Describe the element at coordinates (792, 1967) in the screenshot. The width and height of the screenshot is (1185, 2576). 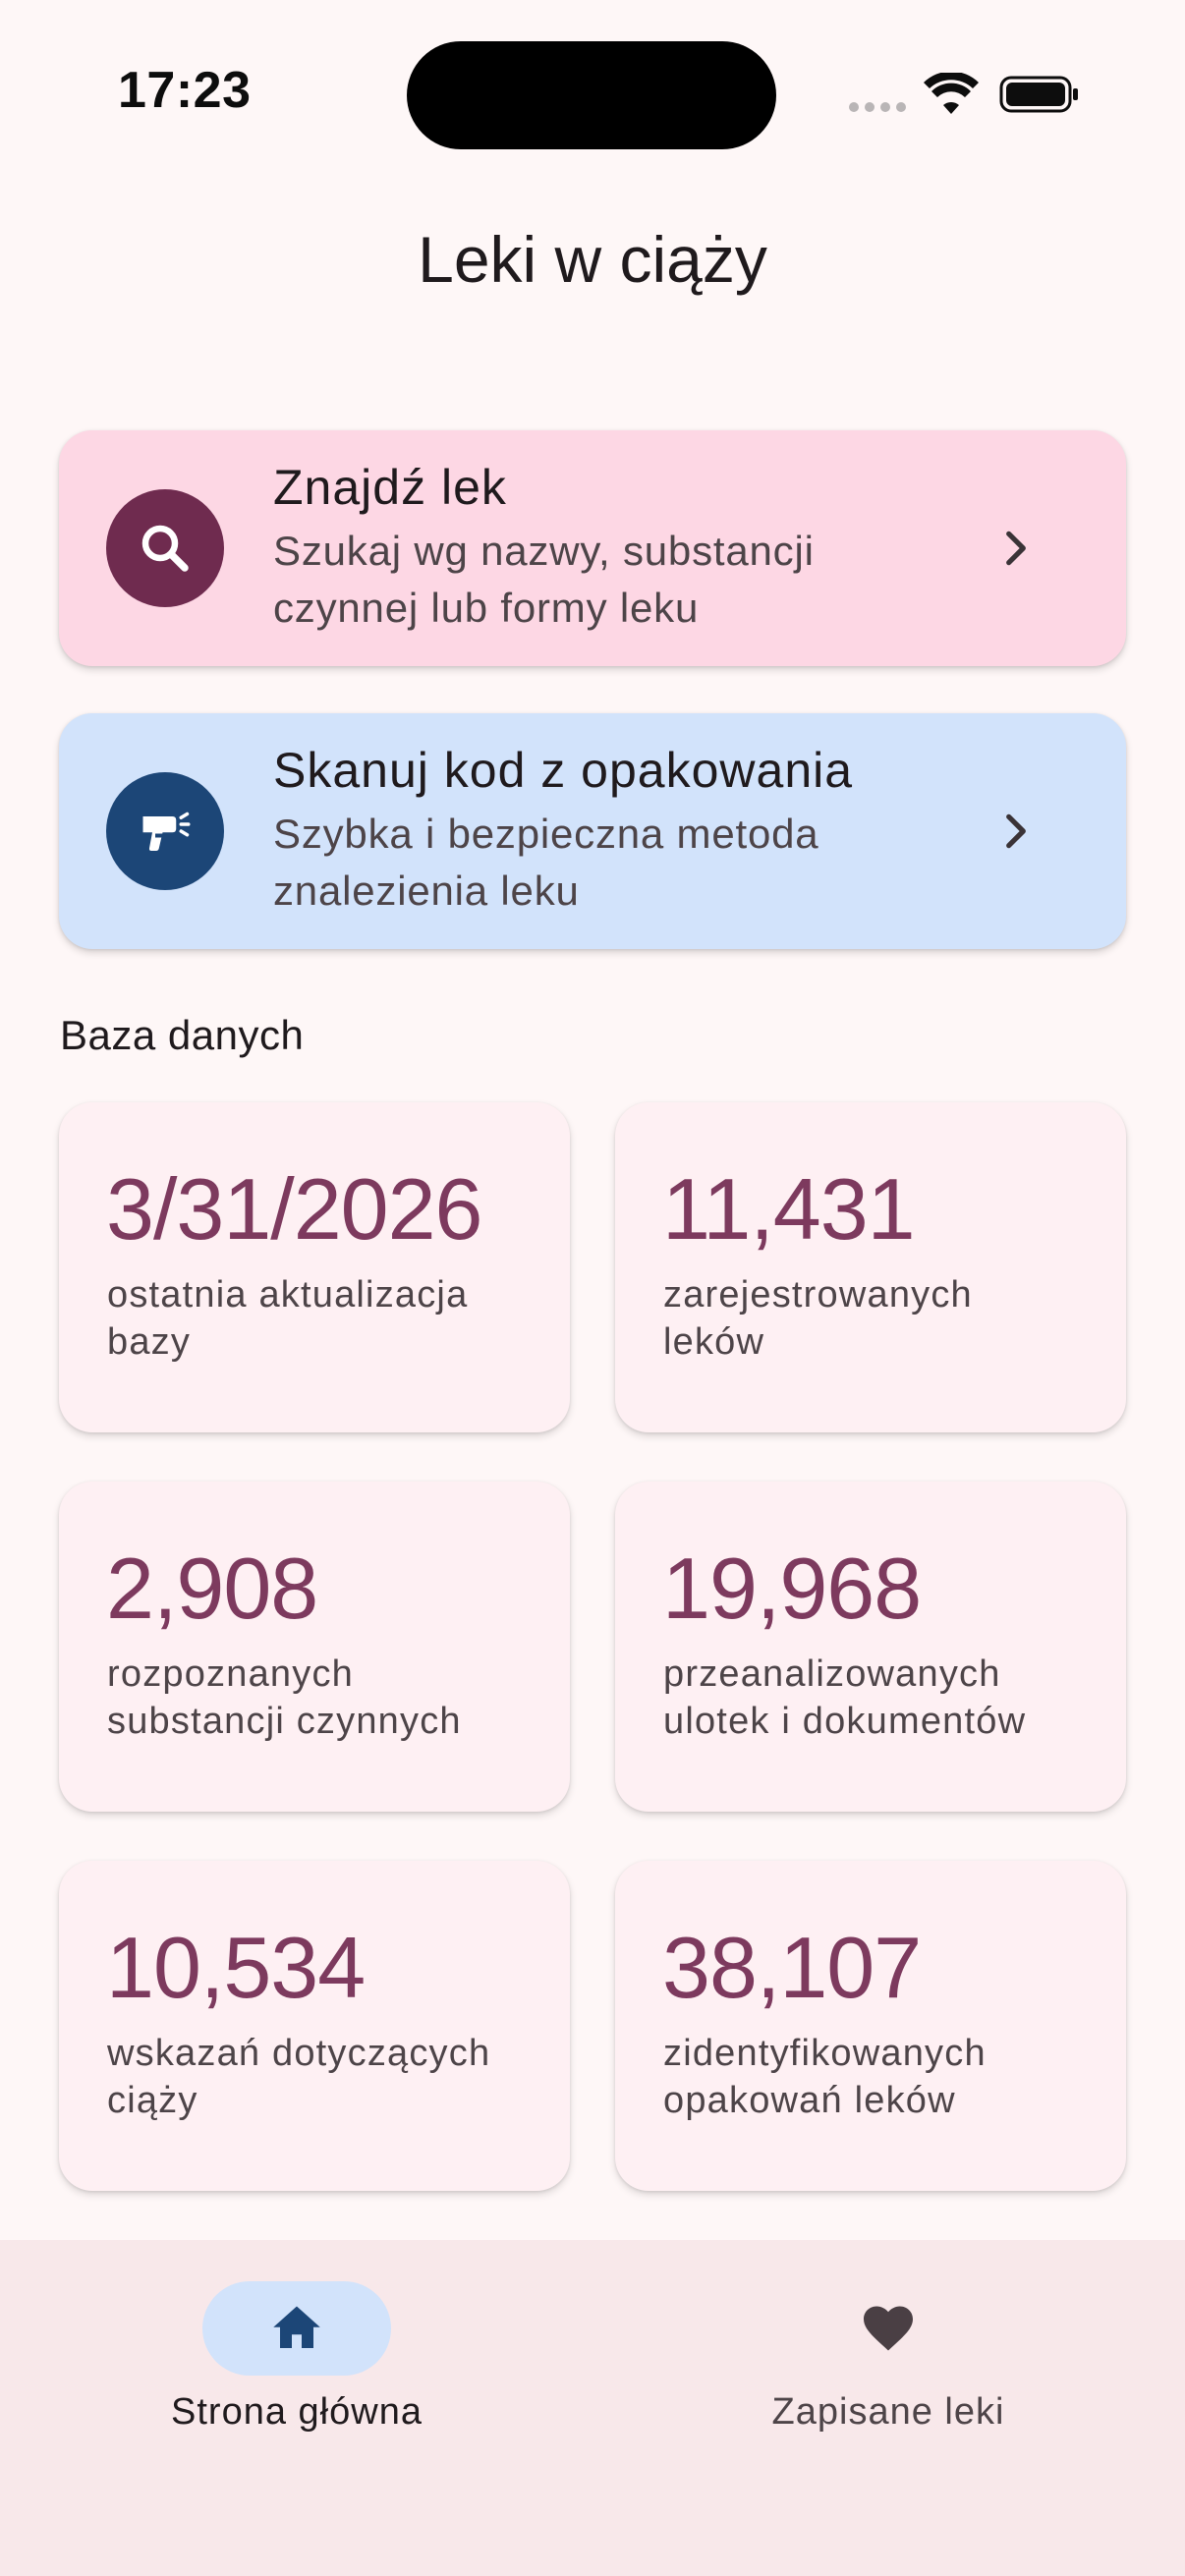
I see `stat-value: 38,107` at that location.